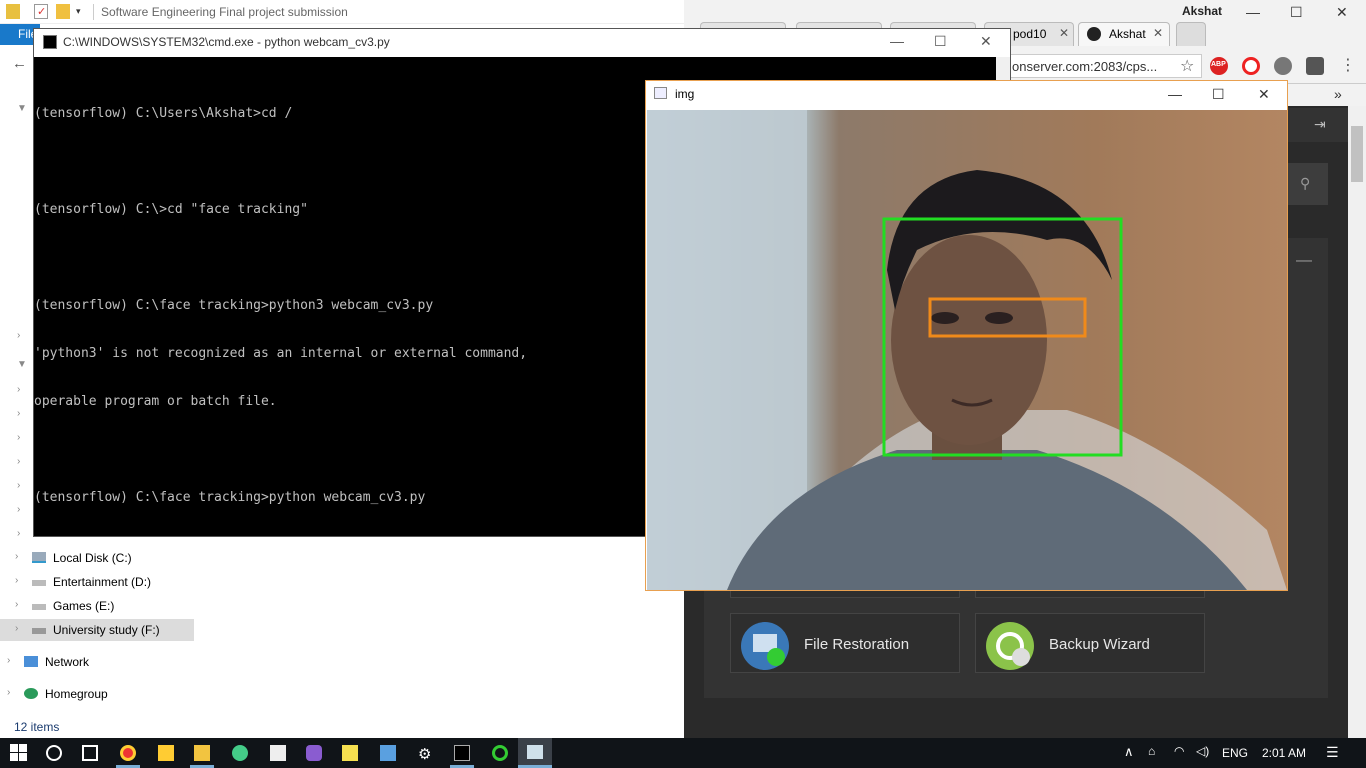  What do you see at coordinates (155, 401) in the screenshot?
I see `console-line: operable program or batch file.` at bounding box center [155, 401].